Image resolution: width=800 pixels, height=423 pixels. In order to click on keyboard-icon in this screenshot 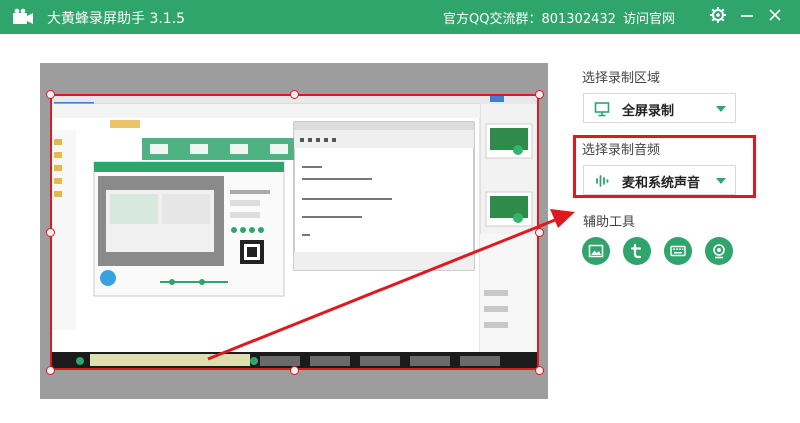, I will do `click(678, 251)`.